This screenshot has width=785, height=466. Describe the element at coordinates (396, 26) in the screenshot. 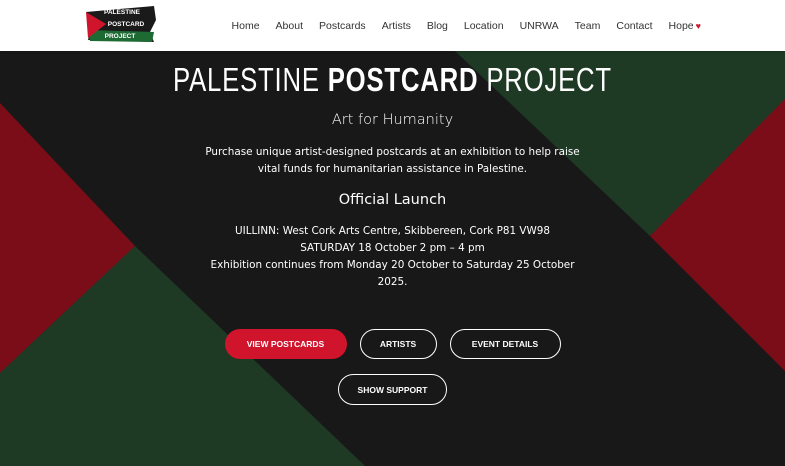

I see `nav-artists: Artists` at that location.